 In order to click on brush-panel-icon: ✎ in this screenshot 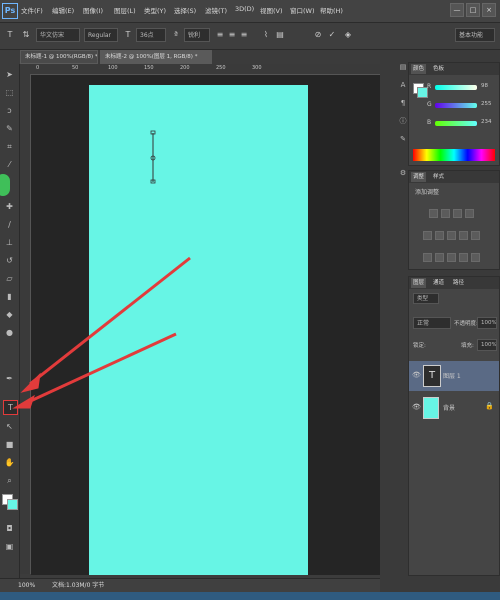, I will do `click(403, 139)`.